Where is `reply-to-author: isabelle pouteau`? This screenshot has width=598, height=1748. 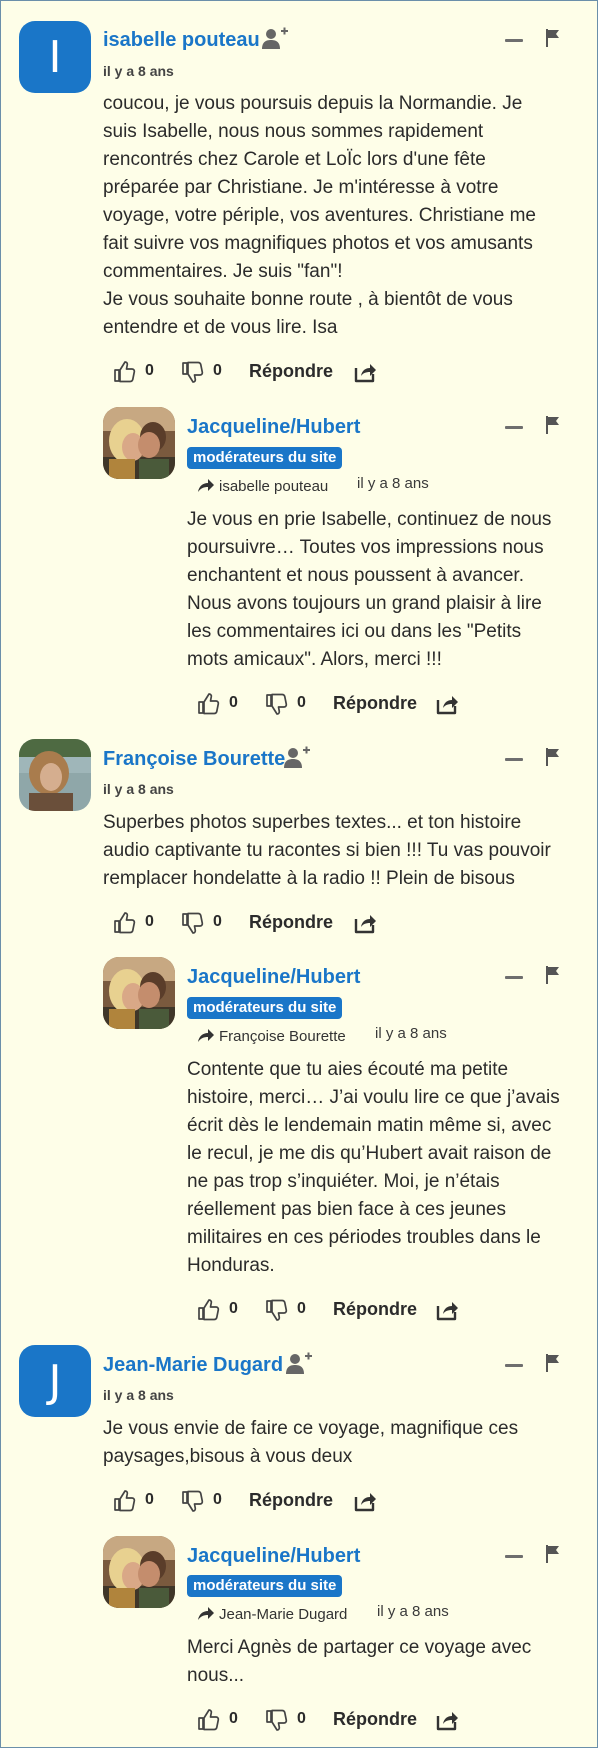
reply-to-author: isabelle pouteau is located at coordinates (274, 486).